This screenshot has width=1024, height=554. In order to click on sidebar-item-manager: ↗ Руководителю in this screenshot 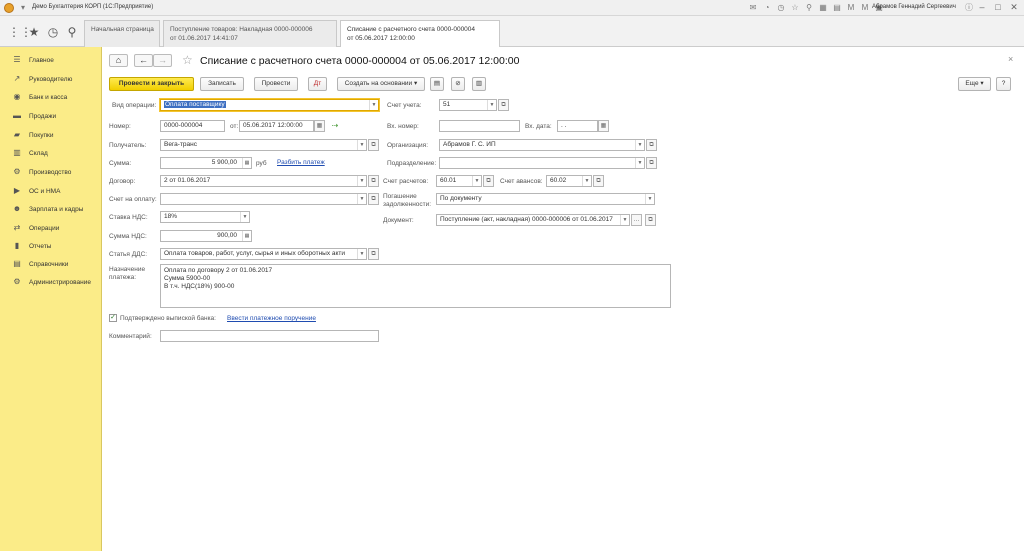, I will do `click(51, 79)`.